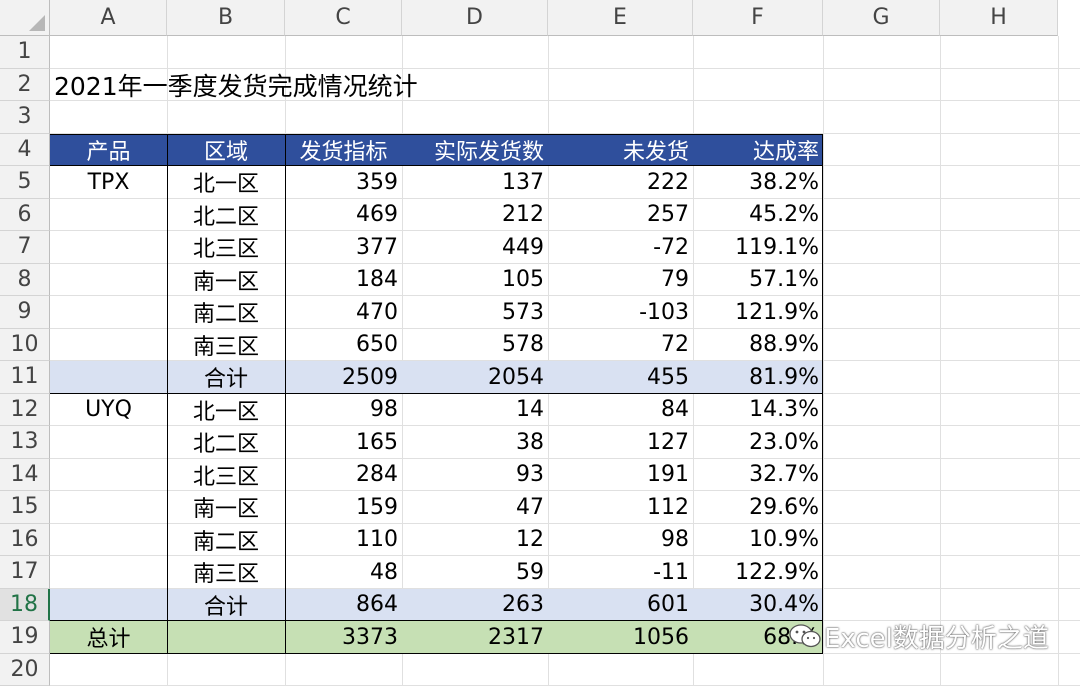  I want to click on pending-cell: 222, so click(620, 182).